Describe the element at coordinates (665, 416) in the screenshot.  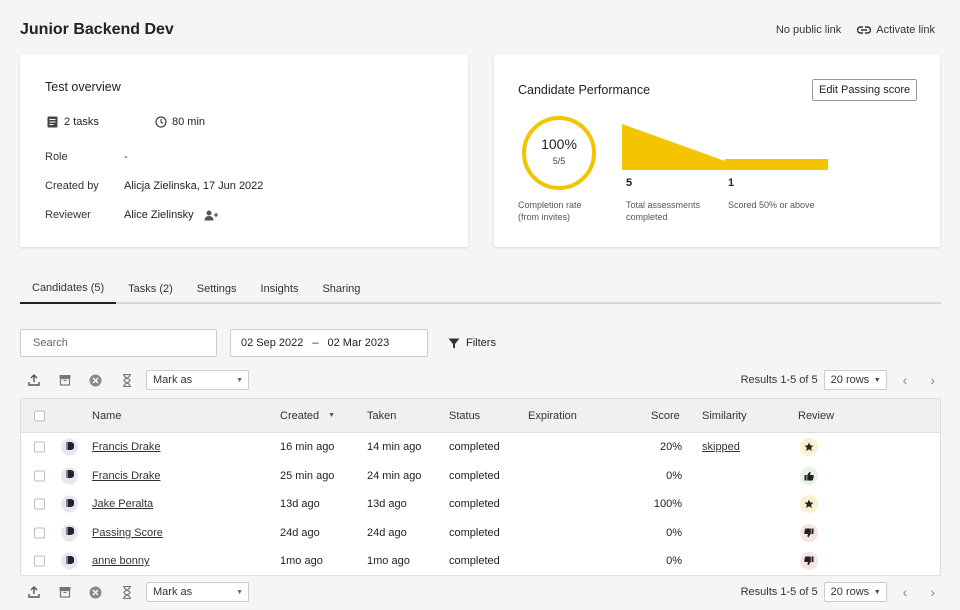
I see `column-score: Score` at that location.